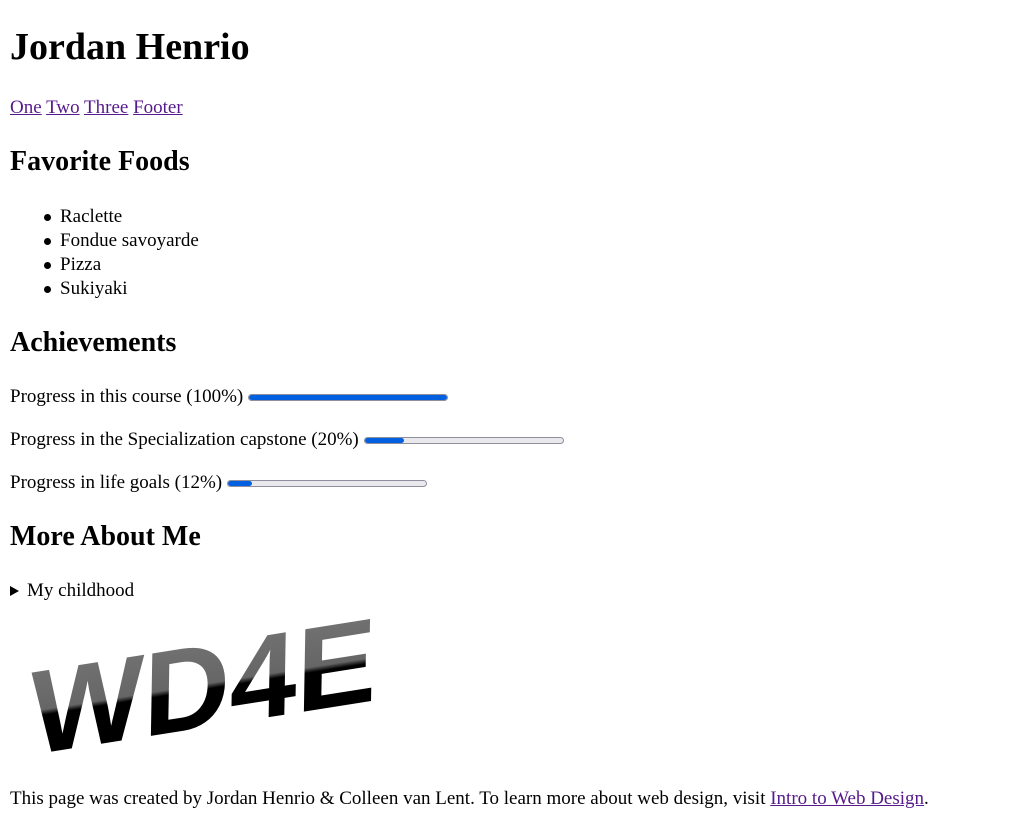  I want to click on progress-label: Progress in life goals (12%), so click(116, 482).